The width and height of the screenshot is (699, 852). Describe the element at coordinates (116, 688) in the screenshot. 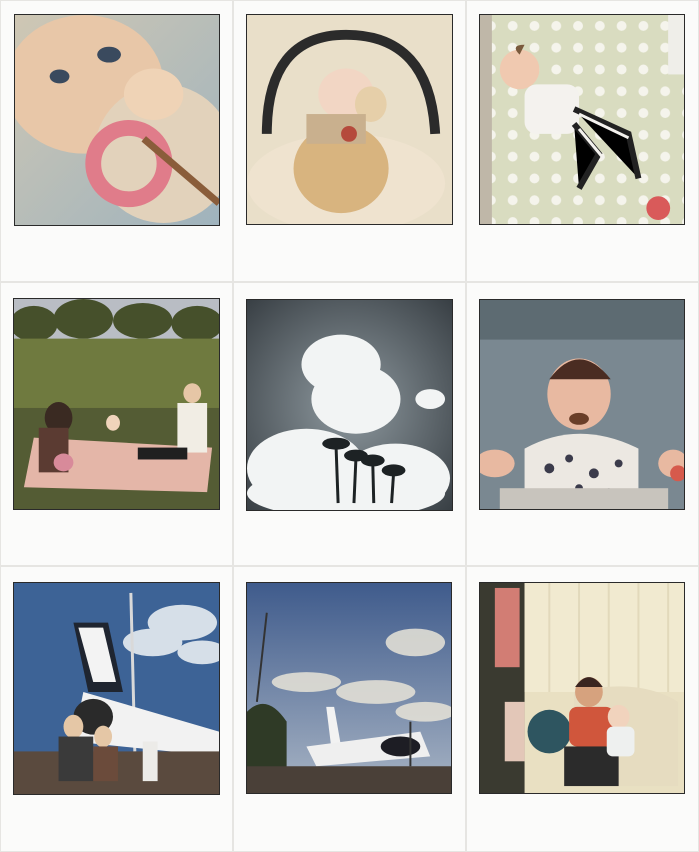

I see `photo-space-shuttle-group` at that location.